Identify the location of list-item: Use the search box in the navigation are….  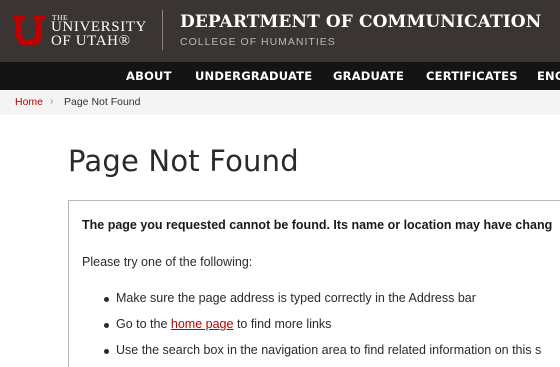
(329, 350).